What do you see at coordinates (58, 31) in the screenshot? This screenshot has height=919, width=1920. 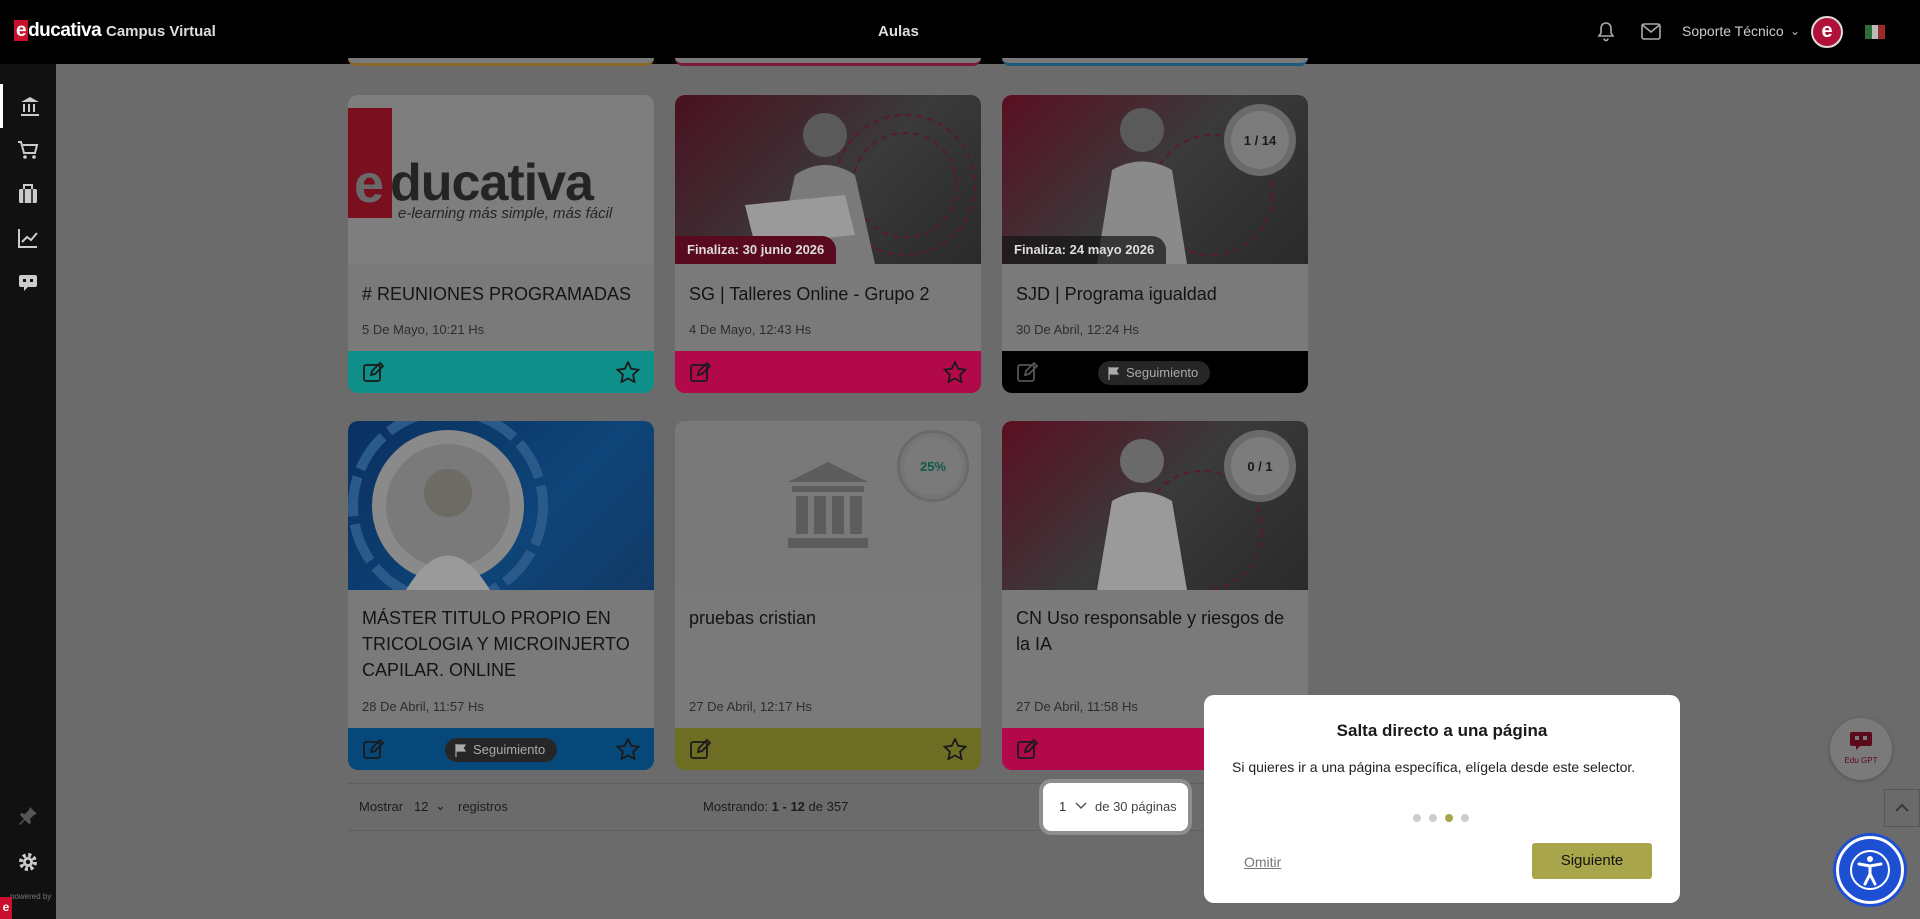 I see `educativa-logo: e ducativa` at bounding box center [58, 31].